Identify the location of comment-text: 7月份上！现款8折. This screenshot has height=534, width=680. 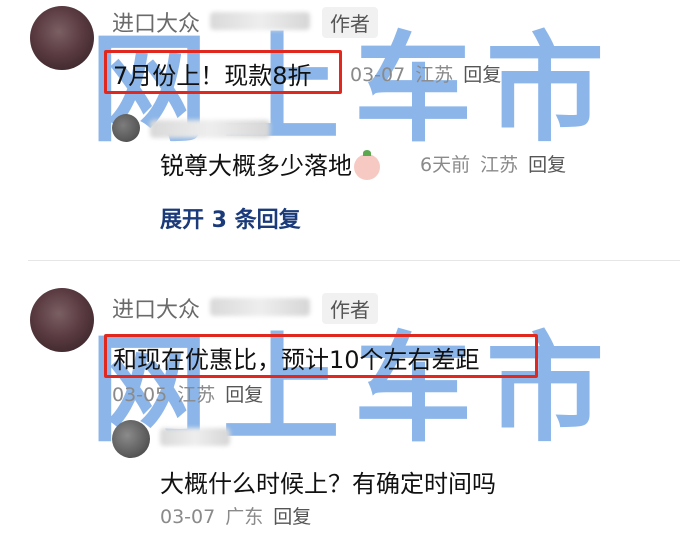
(212, 76).